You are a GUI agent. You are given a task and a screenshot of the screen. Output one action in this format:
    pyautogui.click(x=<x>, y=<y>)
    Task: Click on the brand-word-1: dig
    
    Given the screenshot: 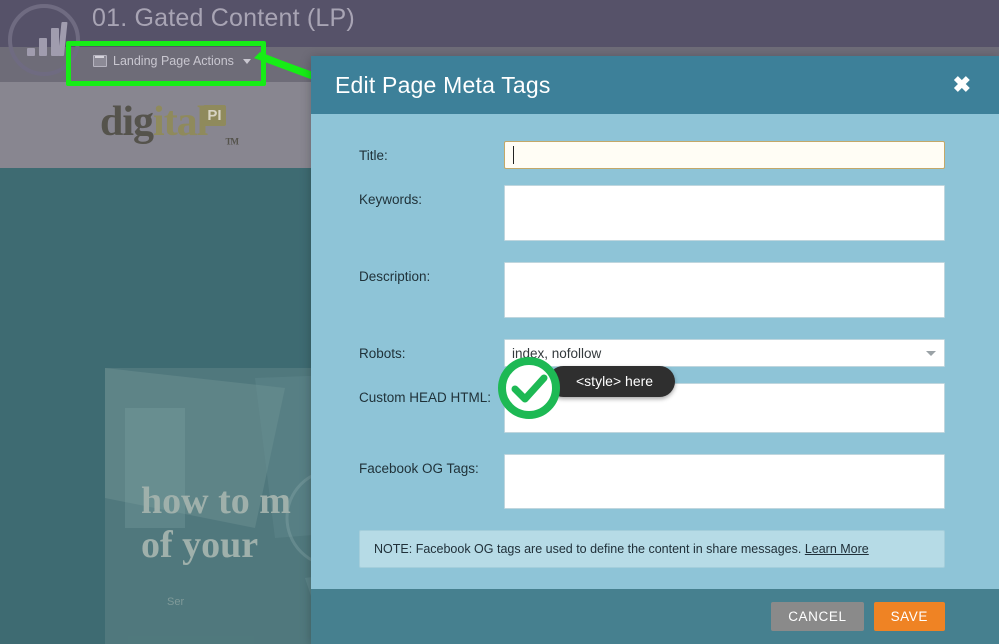 What is the action you would take?
    pyautogui.click(x=127, y=122)
    